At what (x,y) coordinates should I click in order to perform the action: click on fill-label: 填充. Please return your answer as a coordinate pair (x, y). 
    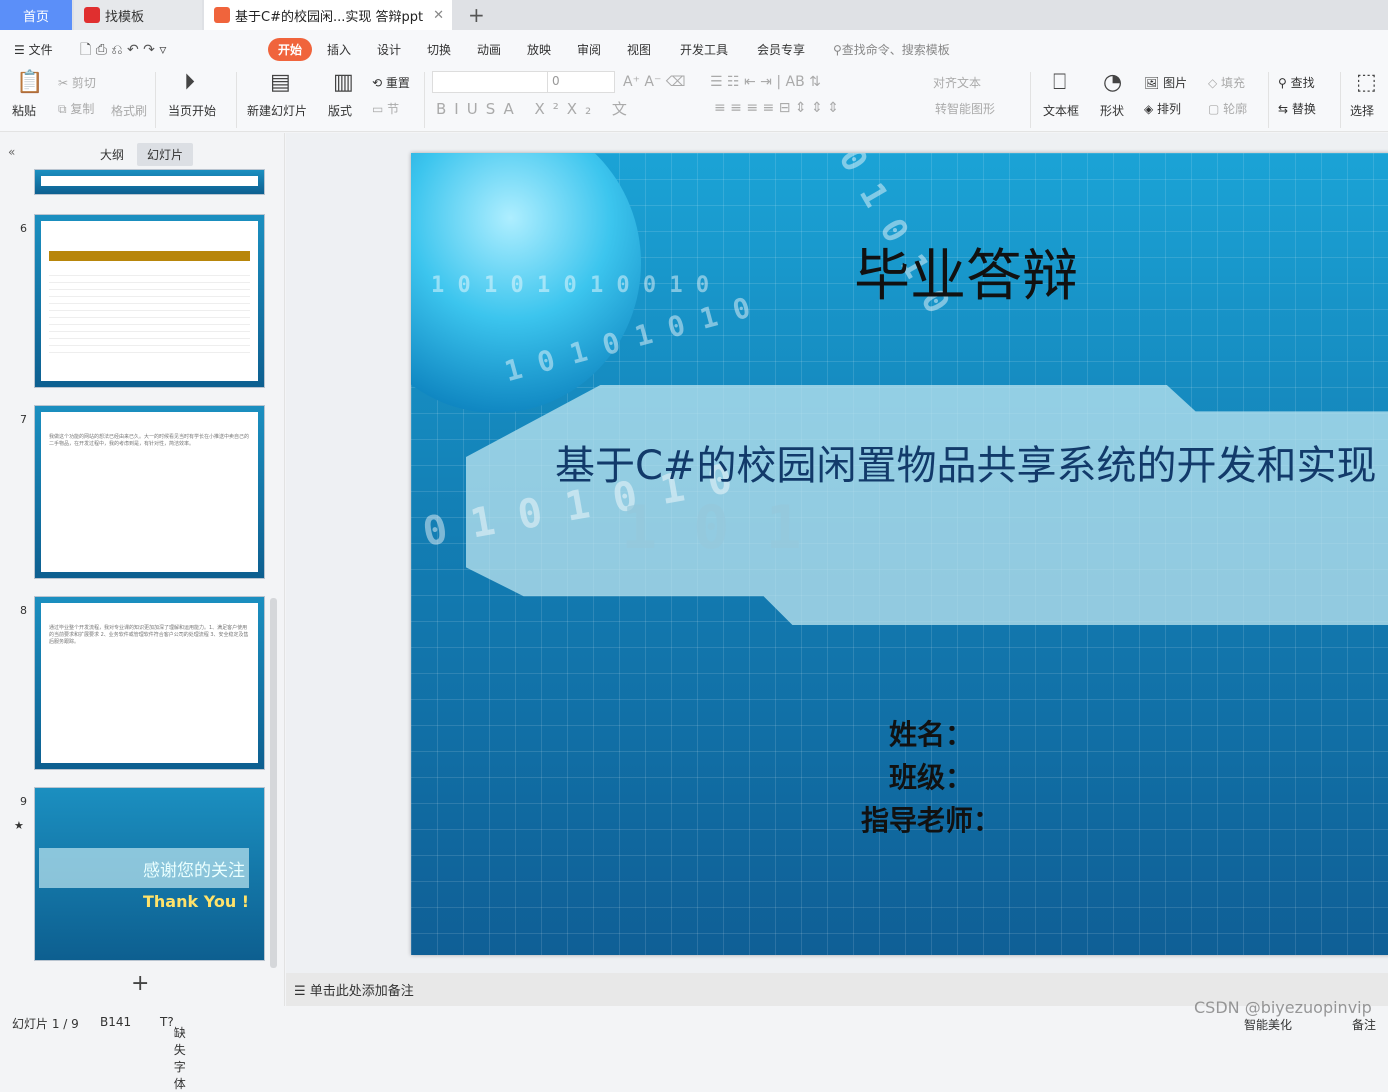
    Looking at the image, I should click on (1233, 83).